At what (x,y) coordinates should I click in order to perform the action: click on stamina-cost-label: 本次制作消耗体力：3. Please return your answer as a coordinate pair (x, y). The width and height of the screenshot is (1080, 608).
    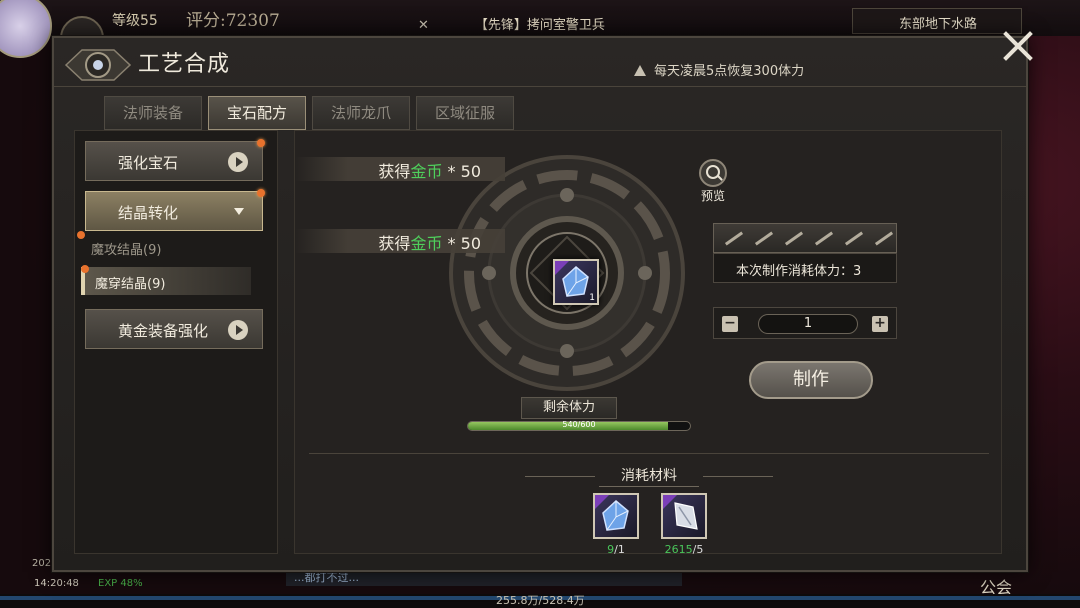
    Looking at the image, I should click on (805, 268).